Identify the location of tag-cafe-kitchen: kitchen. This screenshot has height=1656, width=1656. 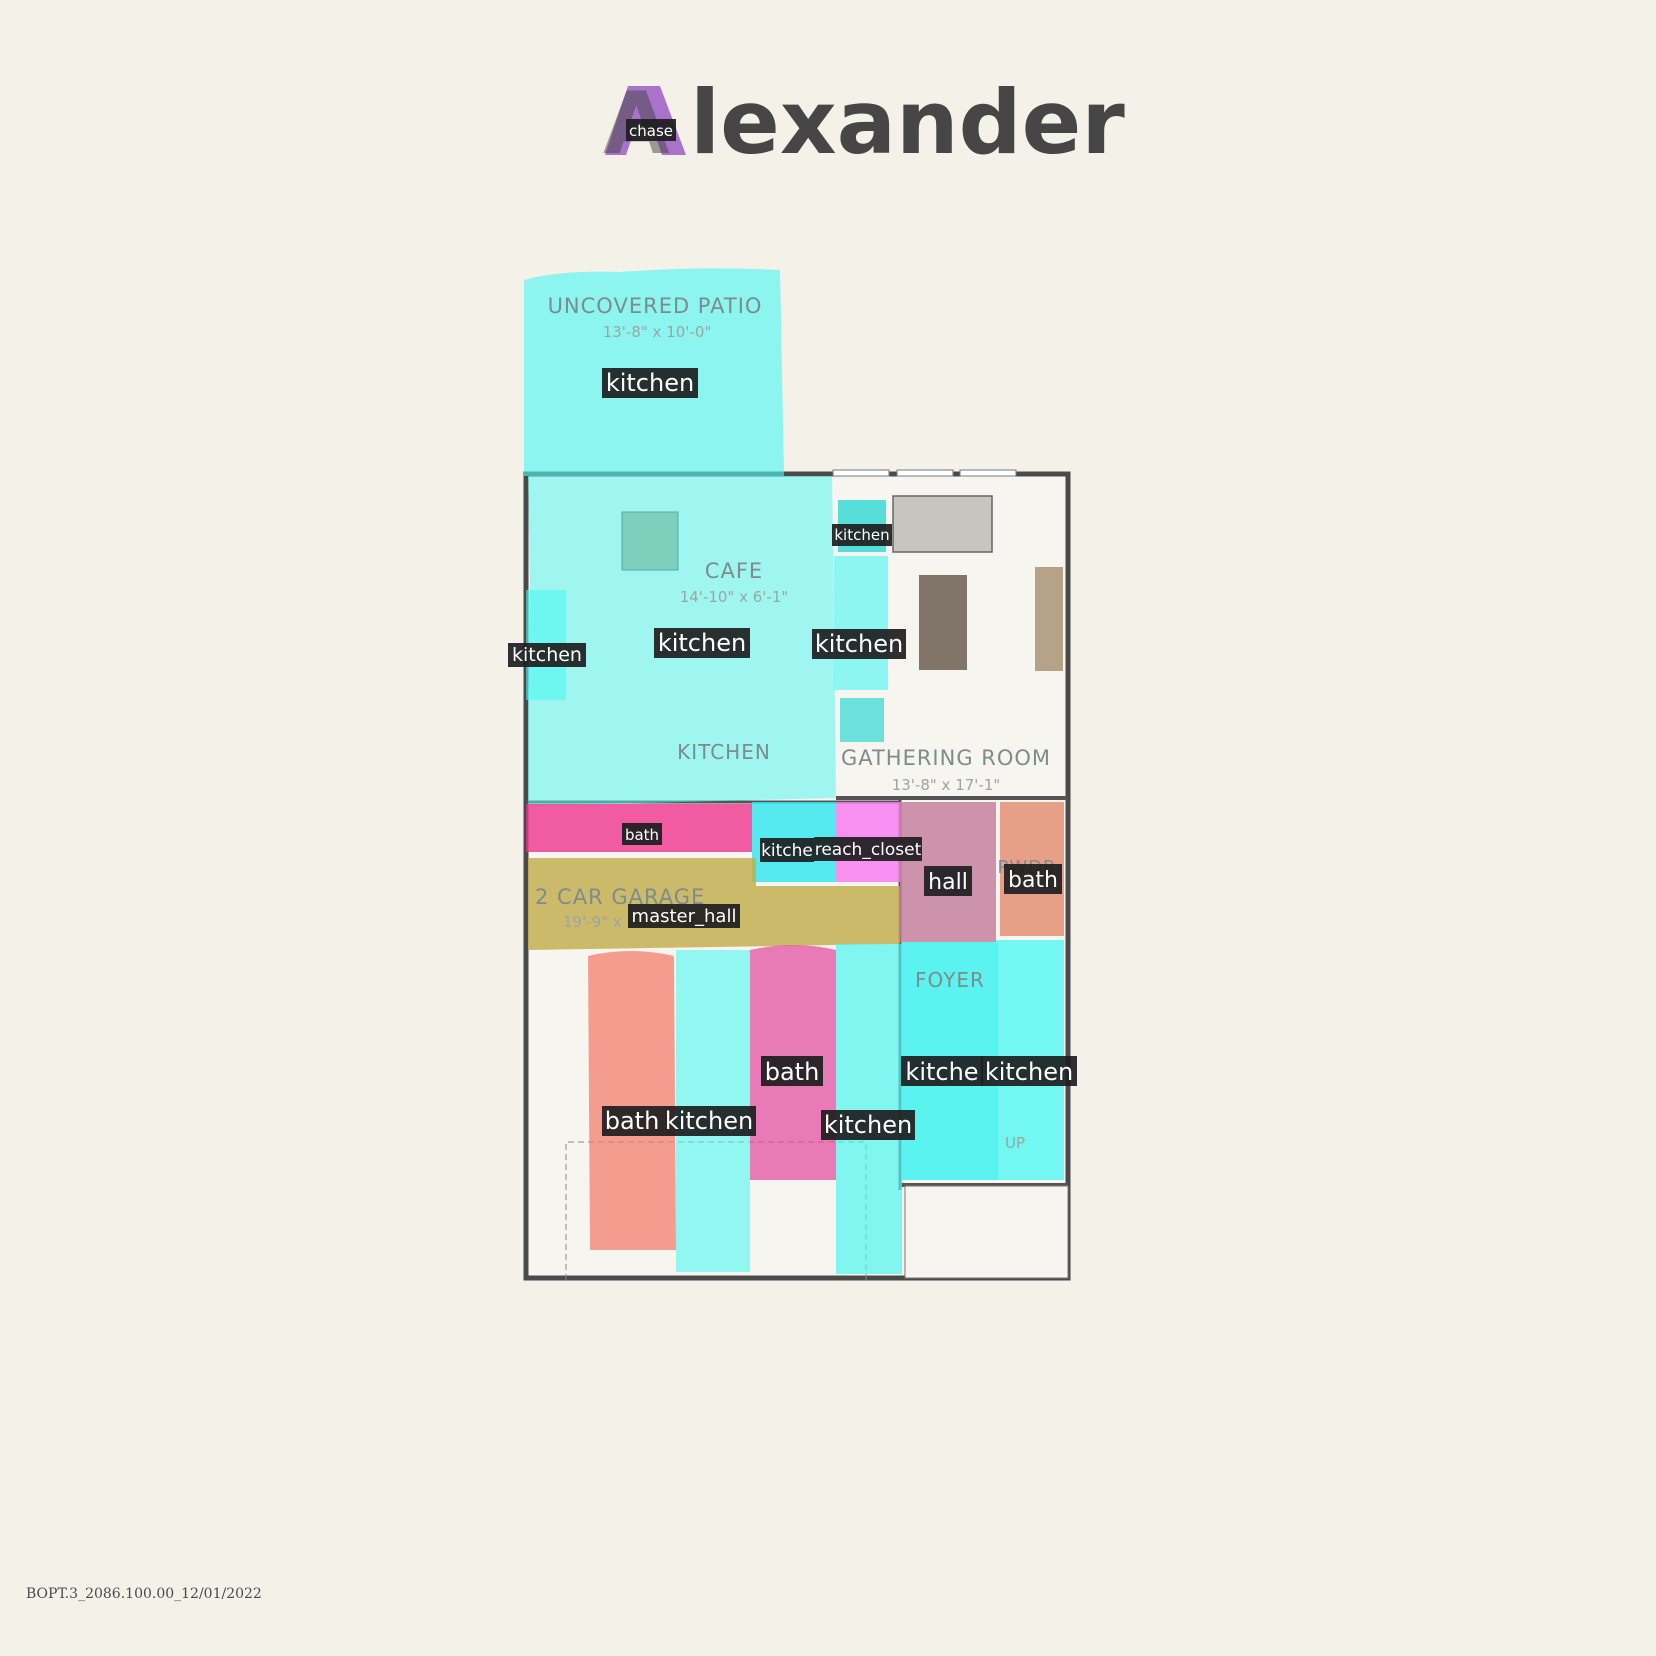
(702, 643).